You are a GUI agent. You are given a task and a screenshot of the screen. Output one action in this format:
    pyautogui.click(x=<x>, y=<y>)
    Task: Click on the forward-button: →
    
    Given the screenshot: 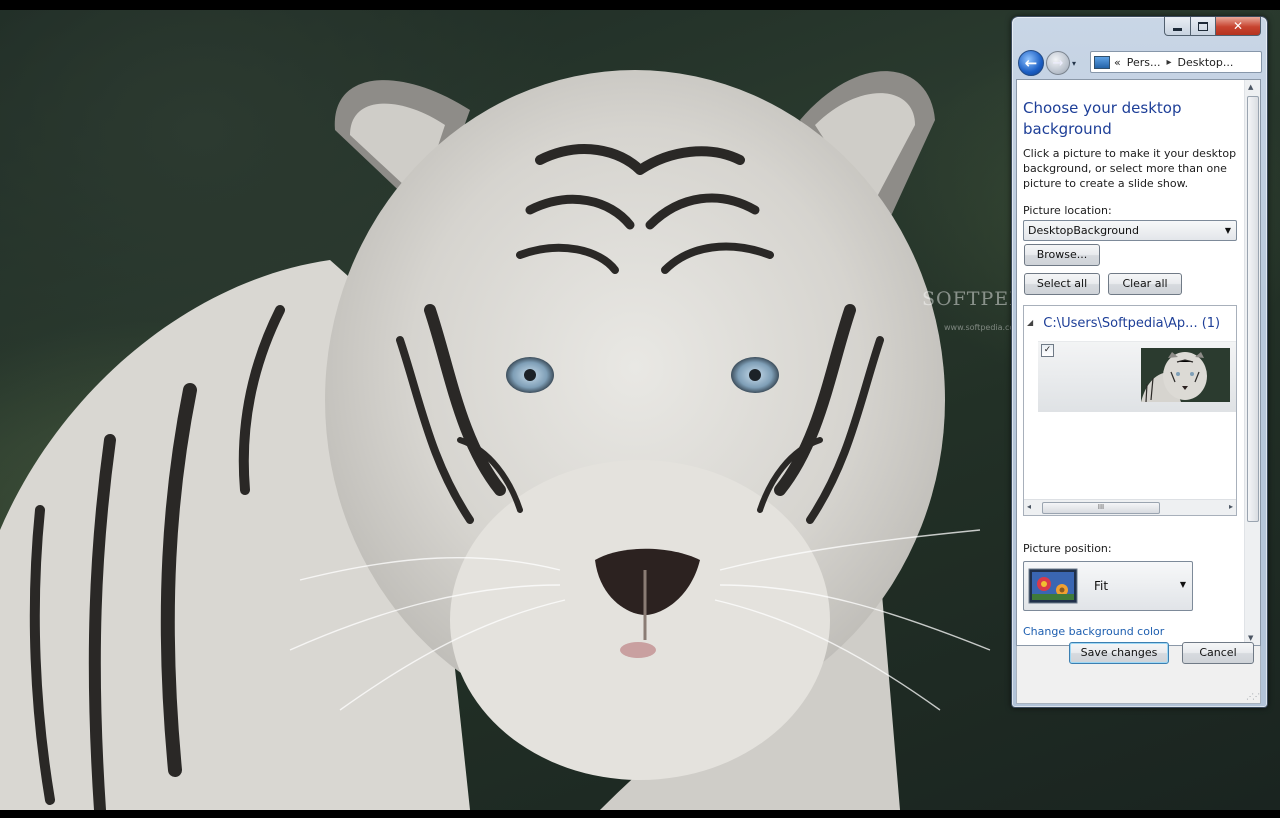 What is the action you would take?
    pyautogui.click(x=1058, y=63)
    